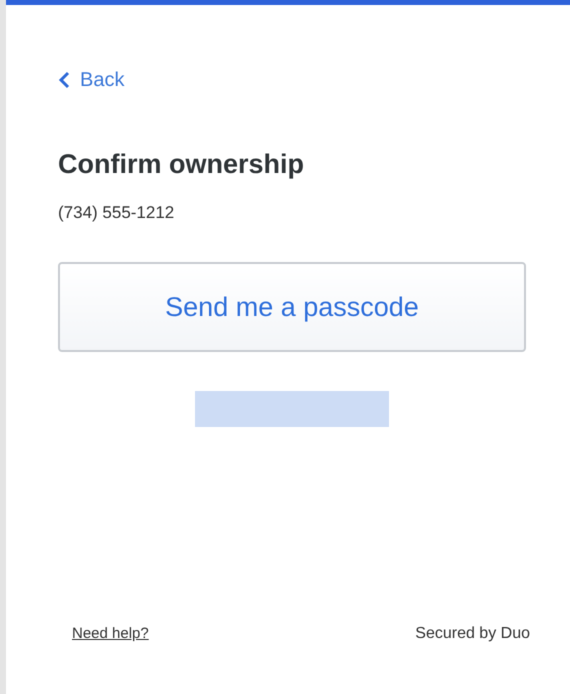  What do you see at coordinates (472, 634) in the screenshot?
I see `secured-by-text: Secured by Duo` at bounding box center [472, 634].